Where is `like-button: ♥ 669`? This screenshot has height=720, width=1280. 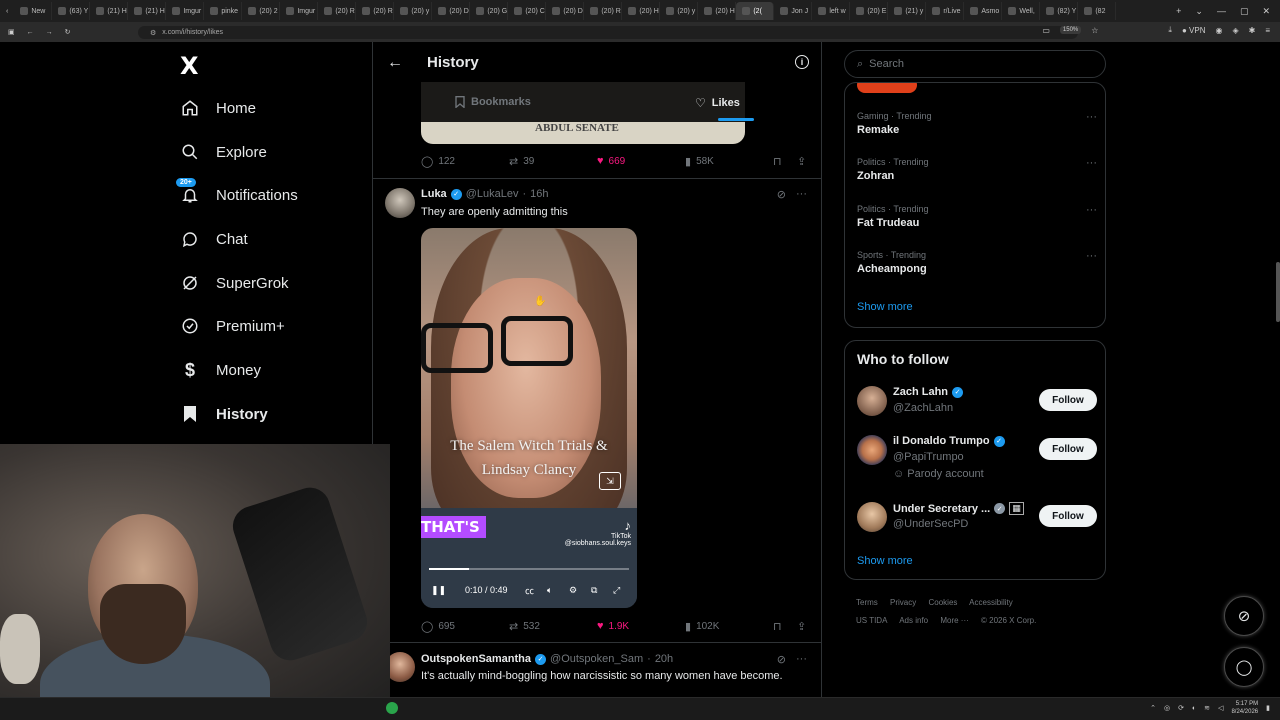
like-button: ♥ 669 is located at coordinates (611, 161).